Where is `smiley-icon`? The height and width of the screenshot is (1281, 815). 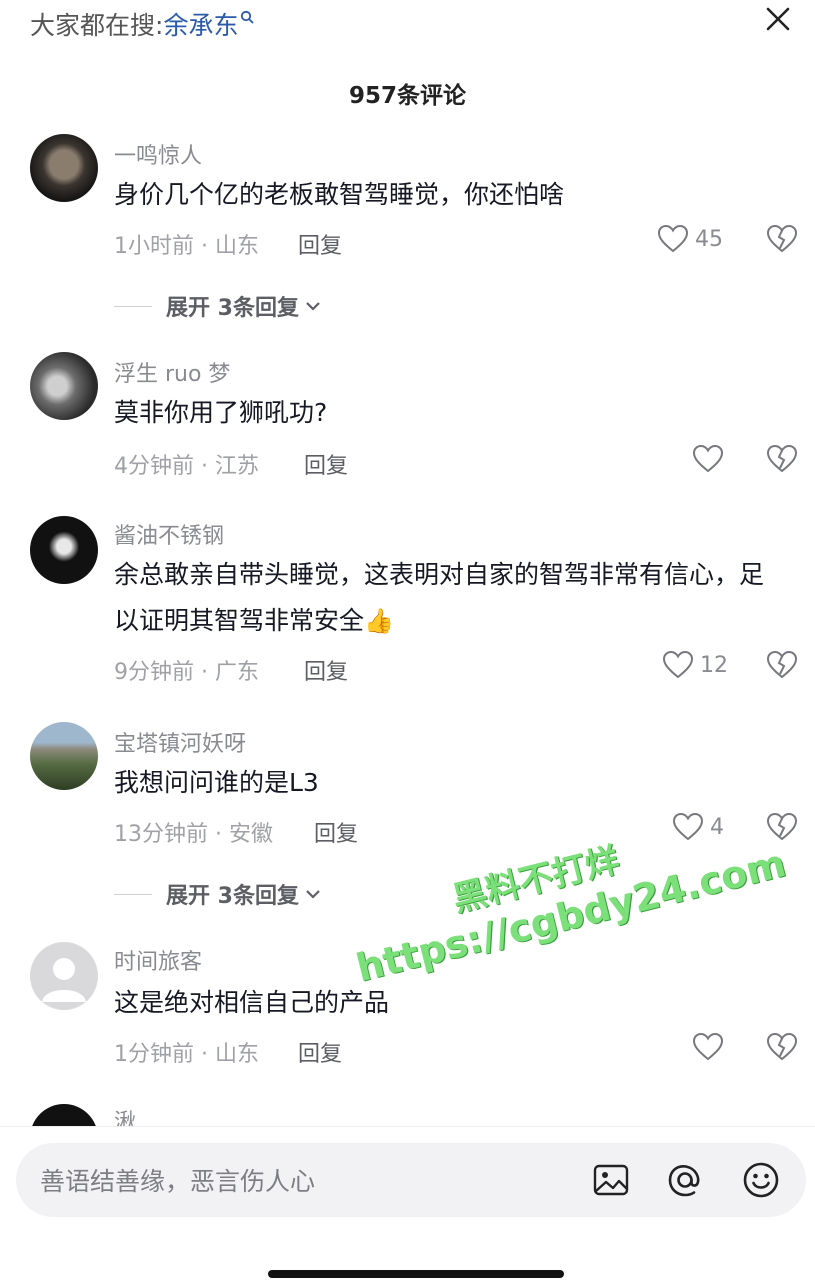 smiley-icon is located at coordinates (761, 1180).